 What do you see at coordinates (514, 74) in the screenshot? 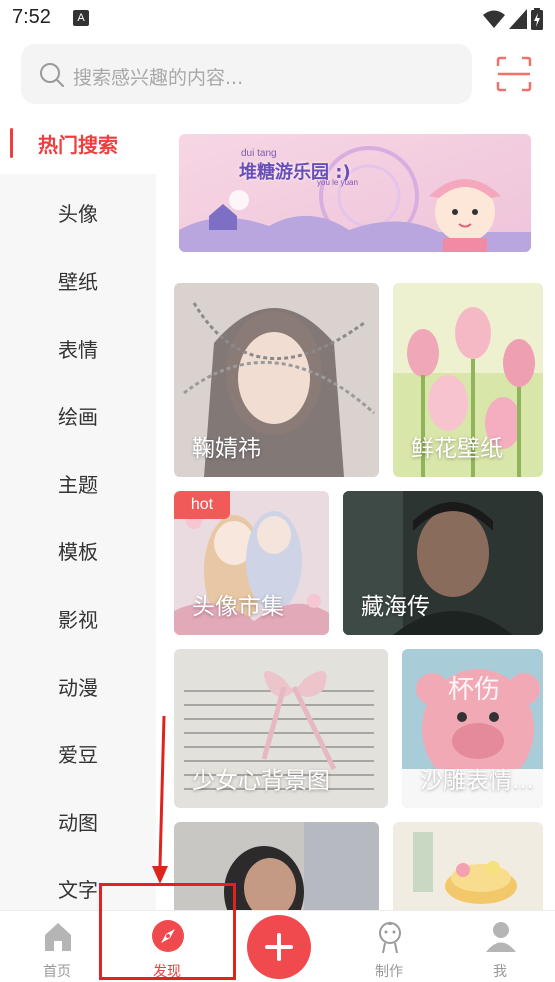
I see `scan-icon` at bounding box center [514, 74].